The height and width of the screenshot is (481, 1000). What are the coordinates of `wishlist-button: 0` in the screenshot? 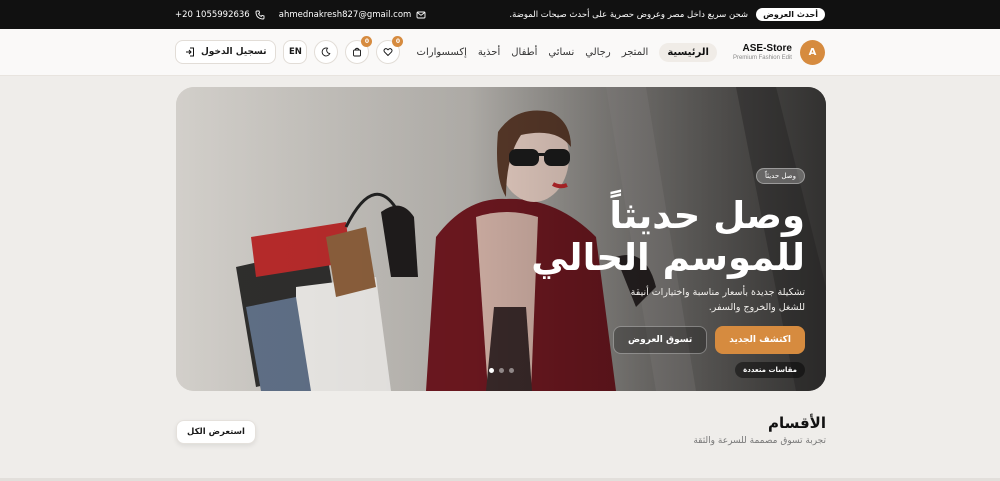 It's located at (390, 50).